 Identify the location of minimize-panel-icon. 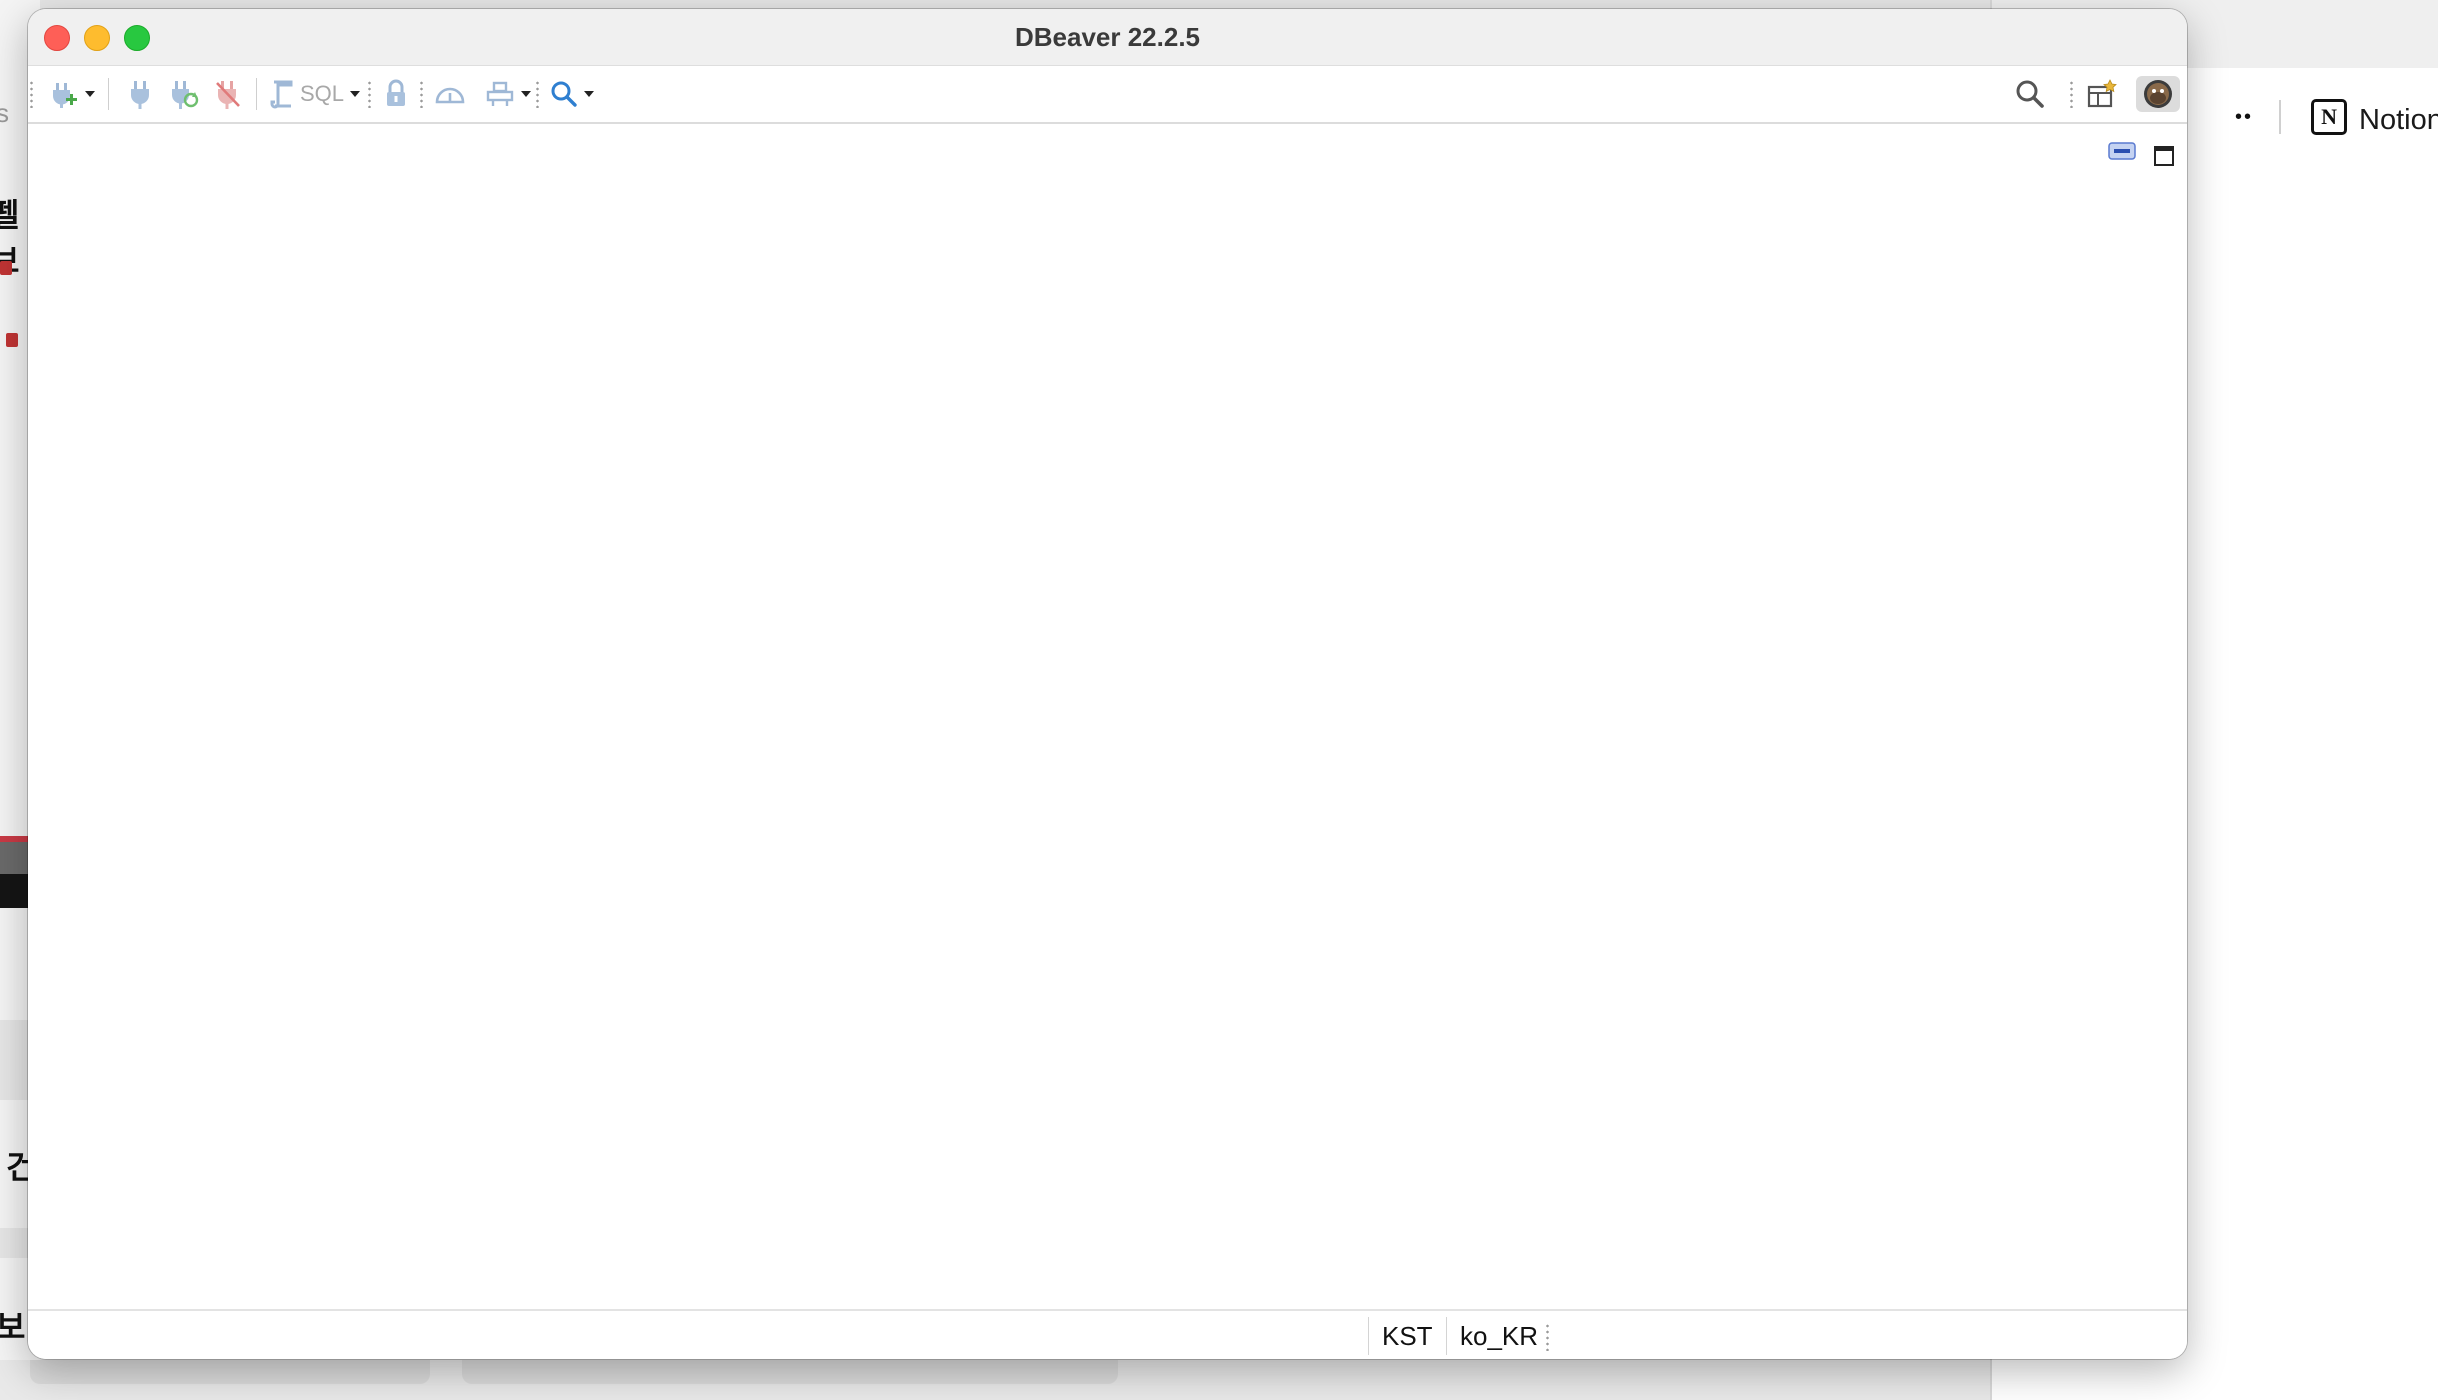
(2122, 151).